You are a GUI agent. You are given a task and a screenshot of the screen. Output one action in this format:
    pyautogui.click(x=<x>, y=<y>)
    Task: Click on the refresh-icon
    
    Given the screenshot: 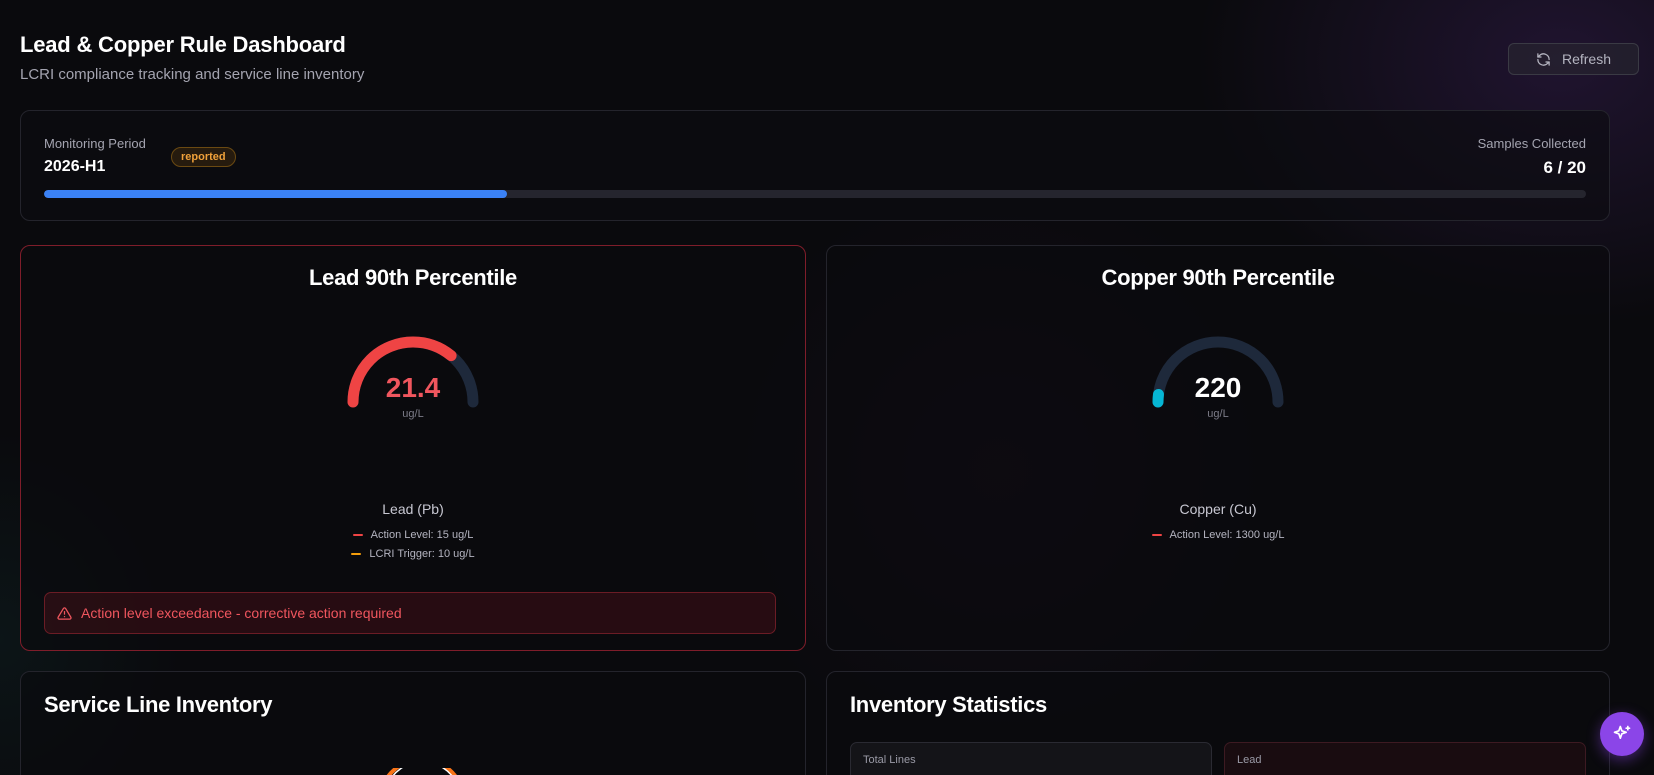 What is the action you would take?
    pyautogui.click(x=1543, y=59)
    